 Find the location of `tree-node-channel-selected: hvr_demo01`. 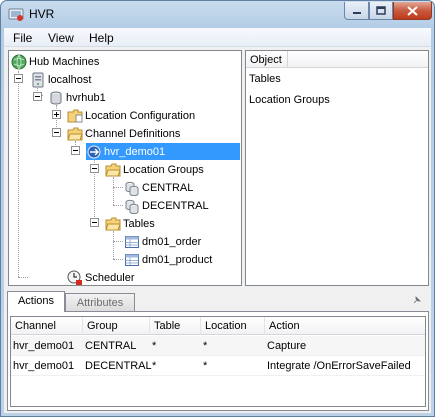

tree-node-channel-selected: hvr_demo01 is located at coordinates (163, 151).